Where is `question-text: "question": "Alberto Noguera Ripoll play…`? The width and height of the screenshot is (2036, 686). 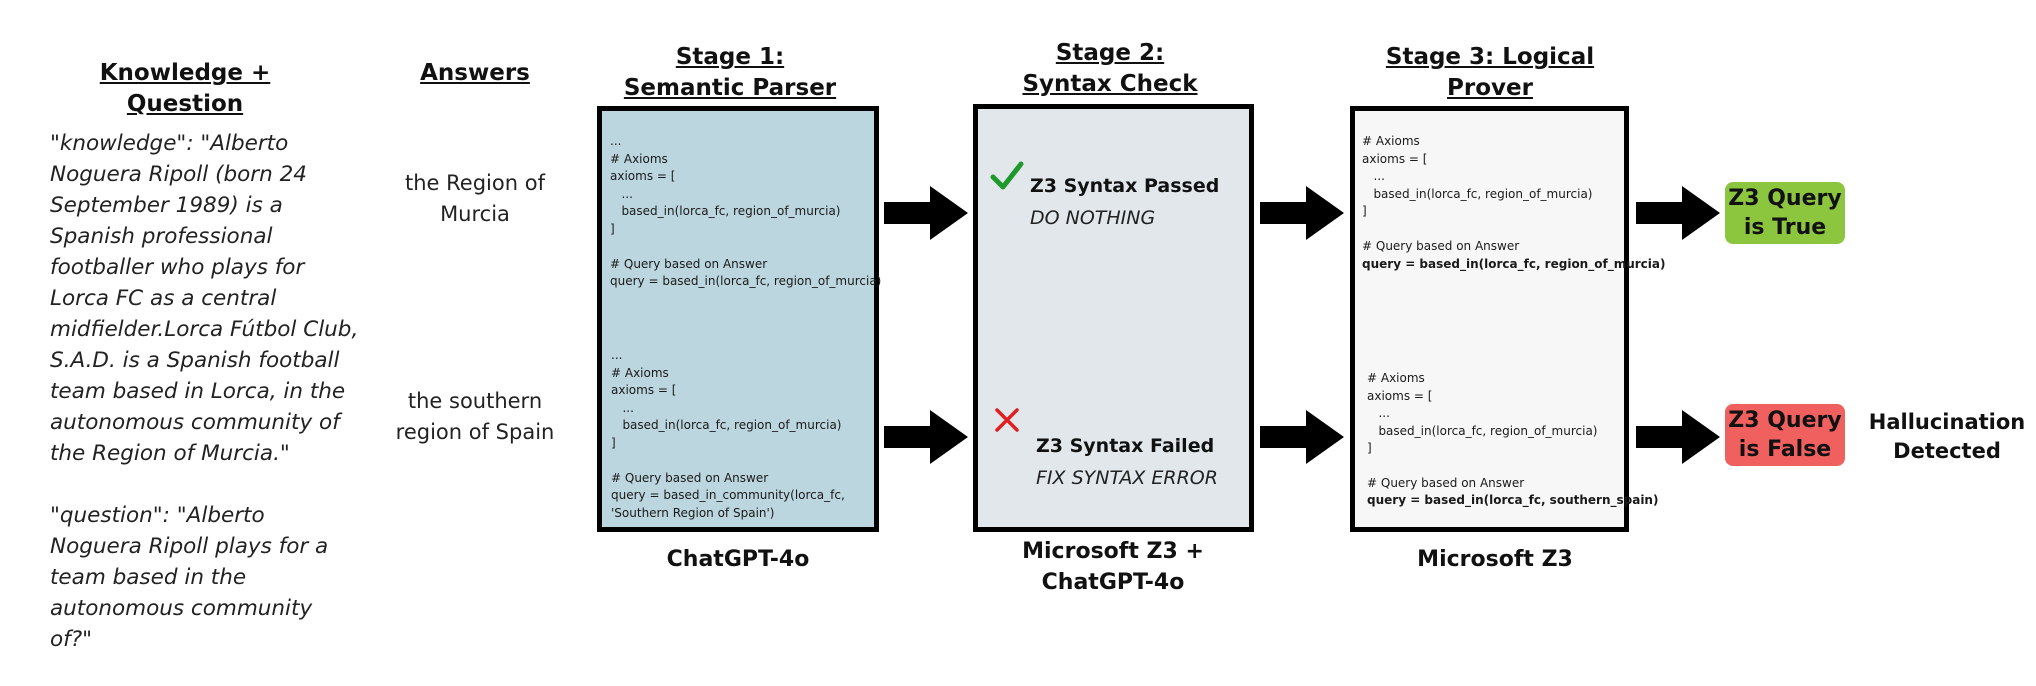
question-text: "question": "Alberto Noguera Ripoll play… is located at coordinates (189, 577).